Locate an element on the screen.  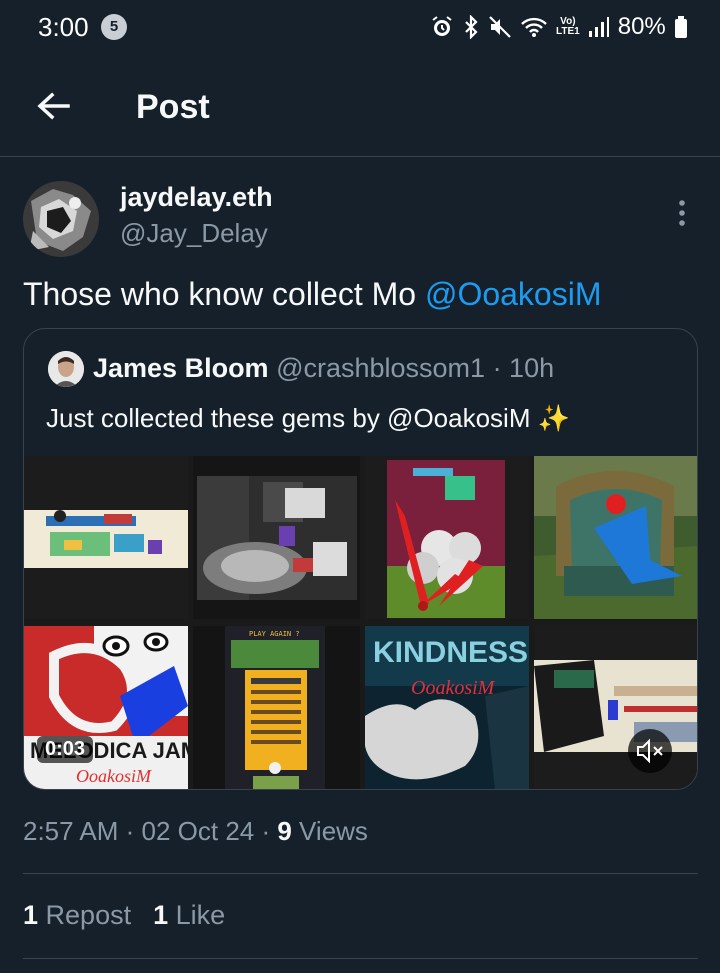
media-tile: MELODICA JAM OoakosiM is located at coordinates (106, 707).